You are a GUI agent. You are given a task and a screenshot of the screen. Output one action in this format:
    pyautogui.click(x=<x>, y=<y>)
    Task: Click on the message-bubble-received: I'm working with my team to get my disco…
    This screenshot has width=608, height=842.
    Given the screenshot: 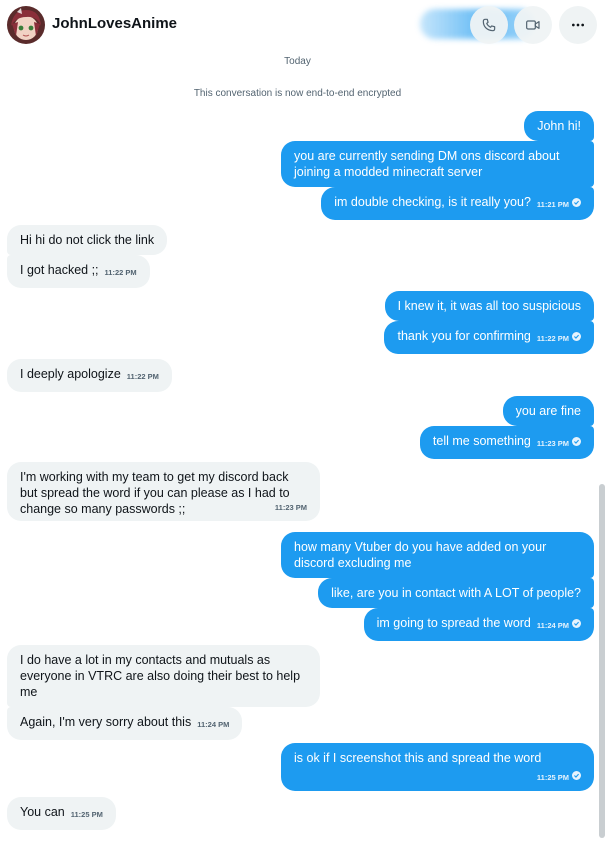 What is the action you would take?
    pyautogui.click(x=163, y=491)
    